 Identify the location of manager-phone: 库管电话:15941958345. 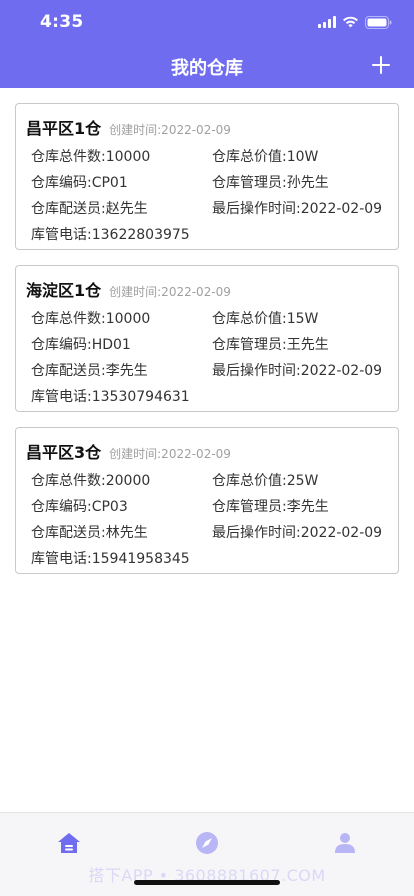
(110, 559).